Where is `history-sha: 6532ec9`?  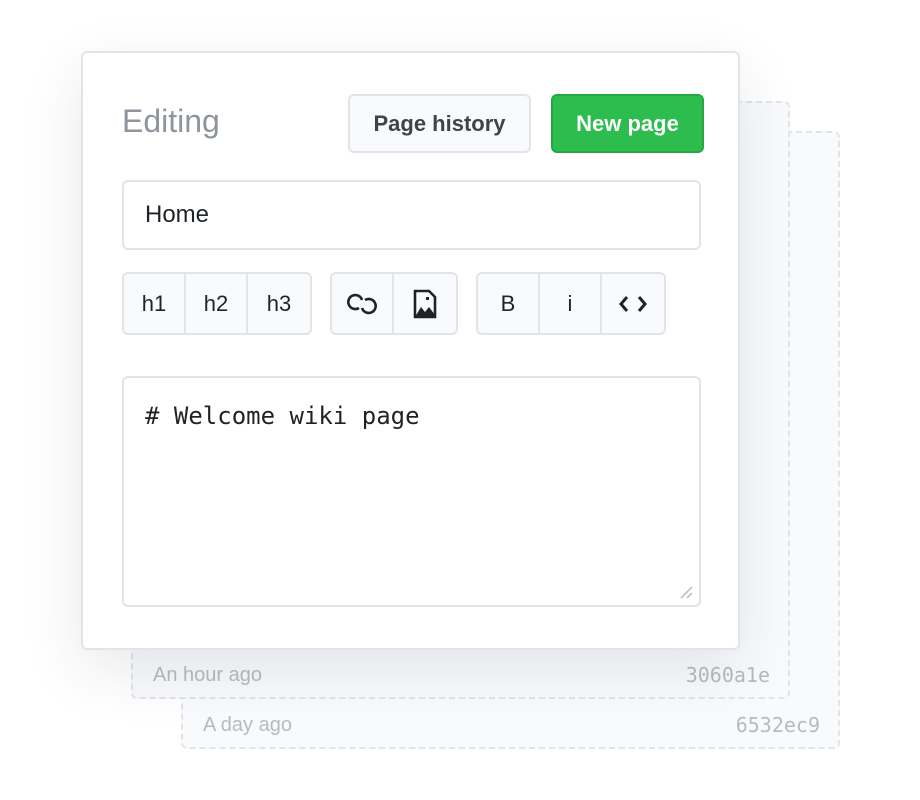
history-sha: 6532ec9 is located at coordinates (777, 725).